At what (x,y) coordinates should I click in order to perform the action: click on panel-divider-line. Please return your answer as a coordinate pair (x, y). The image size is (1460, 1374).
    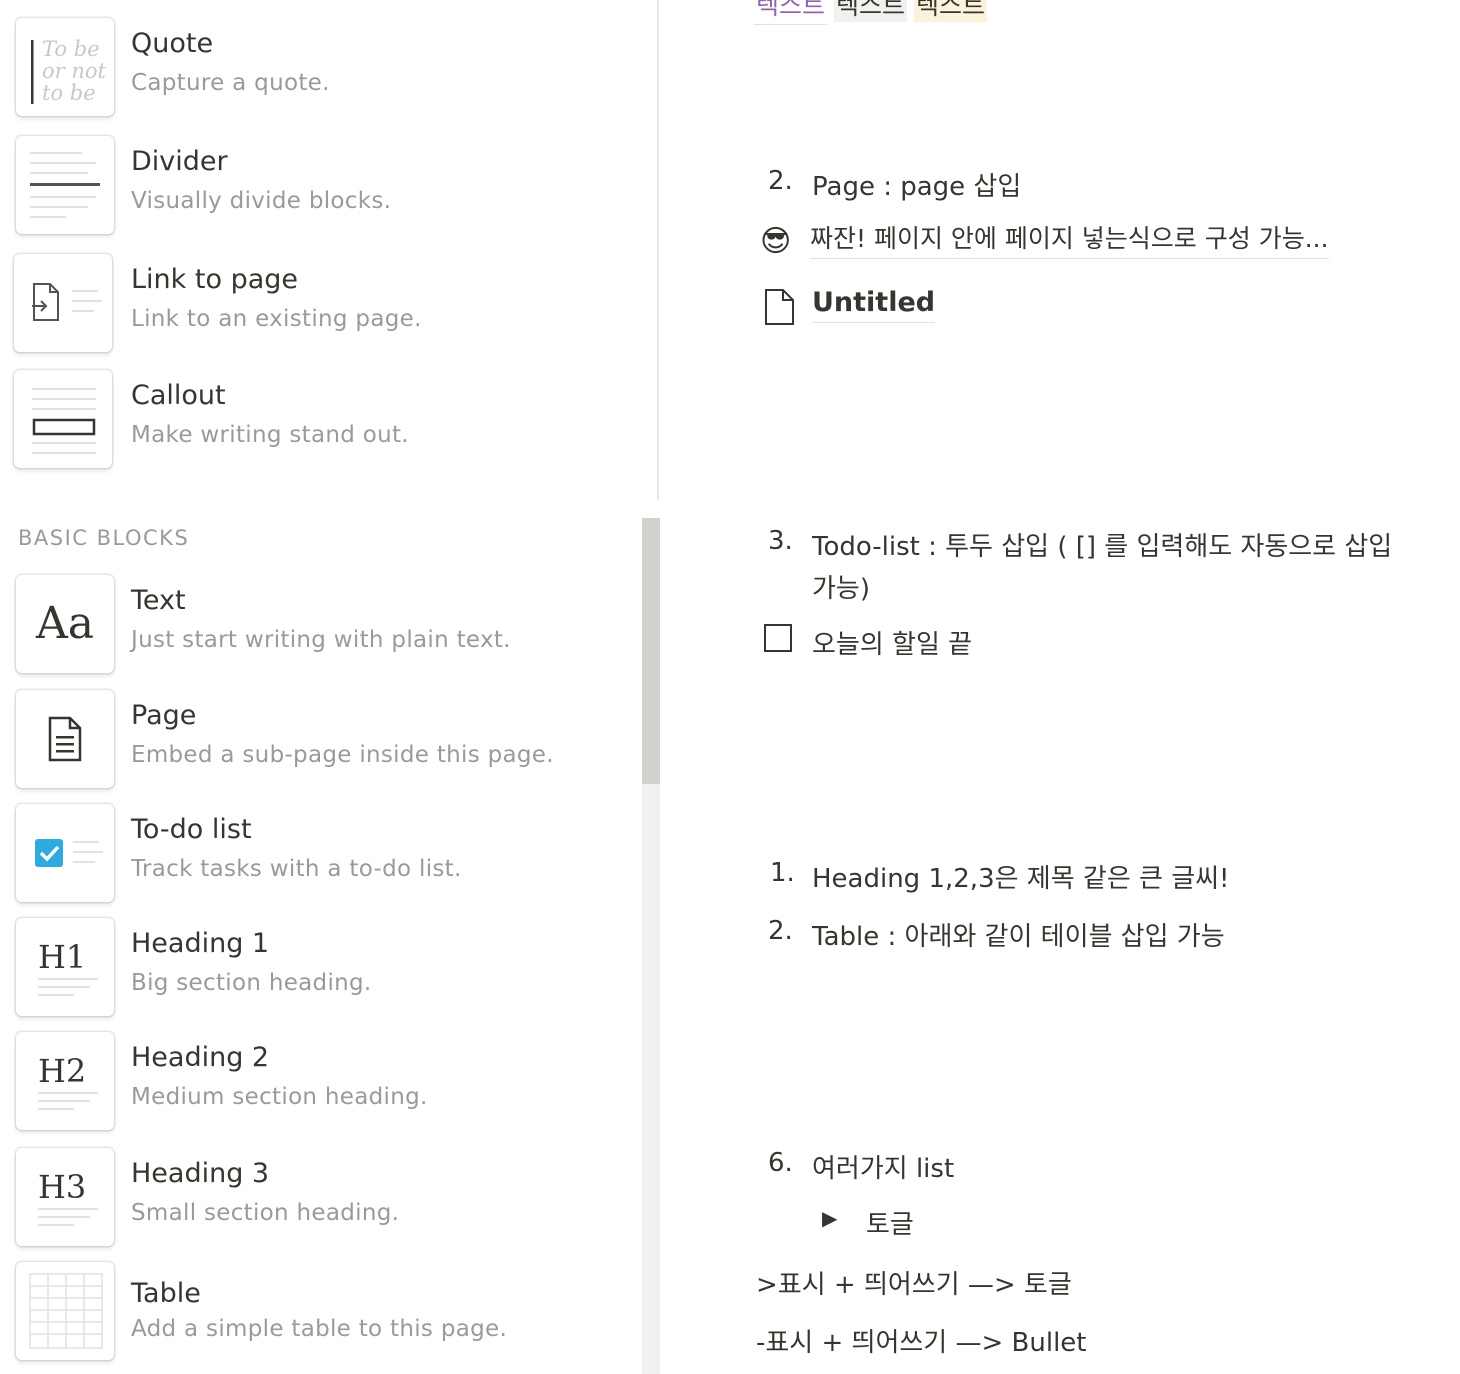
    Looking at the image, I should click on (658, 250).